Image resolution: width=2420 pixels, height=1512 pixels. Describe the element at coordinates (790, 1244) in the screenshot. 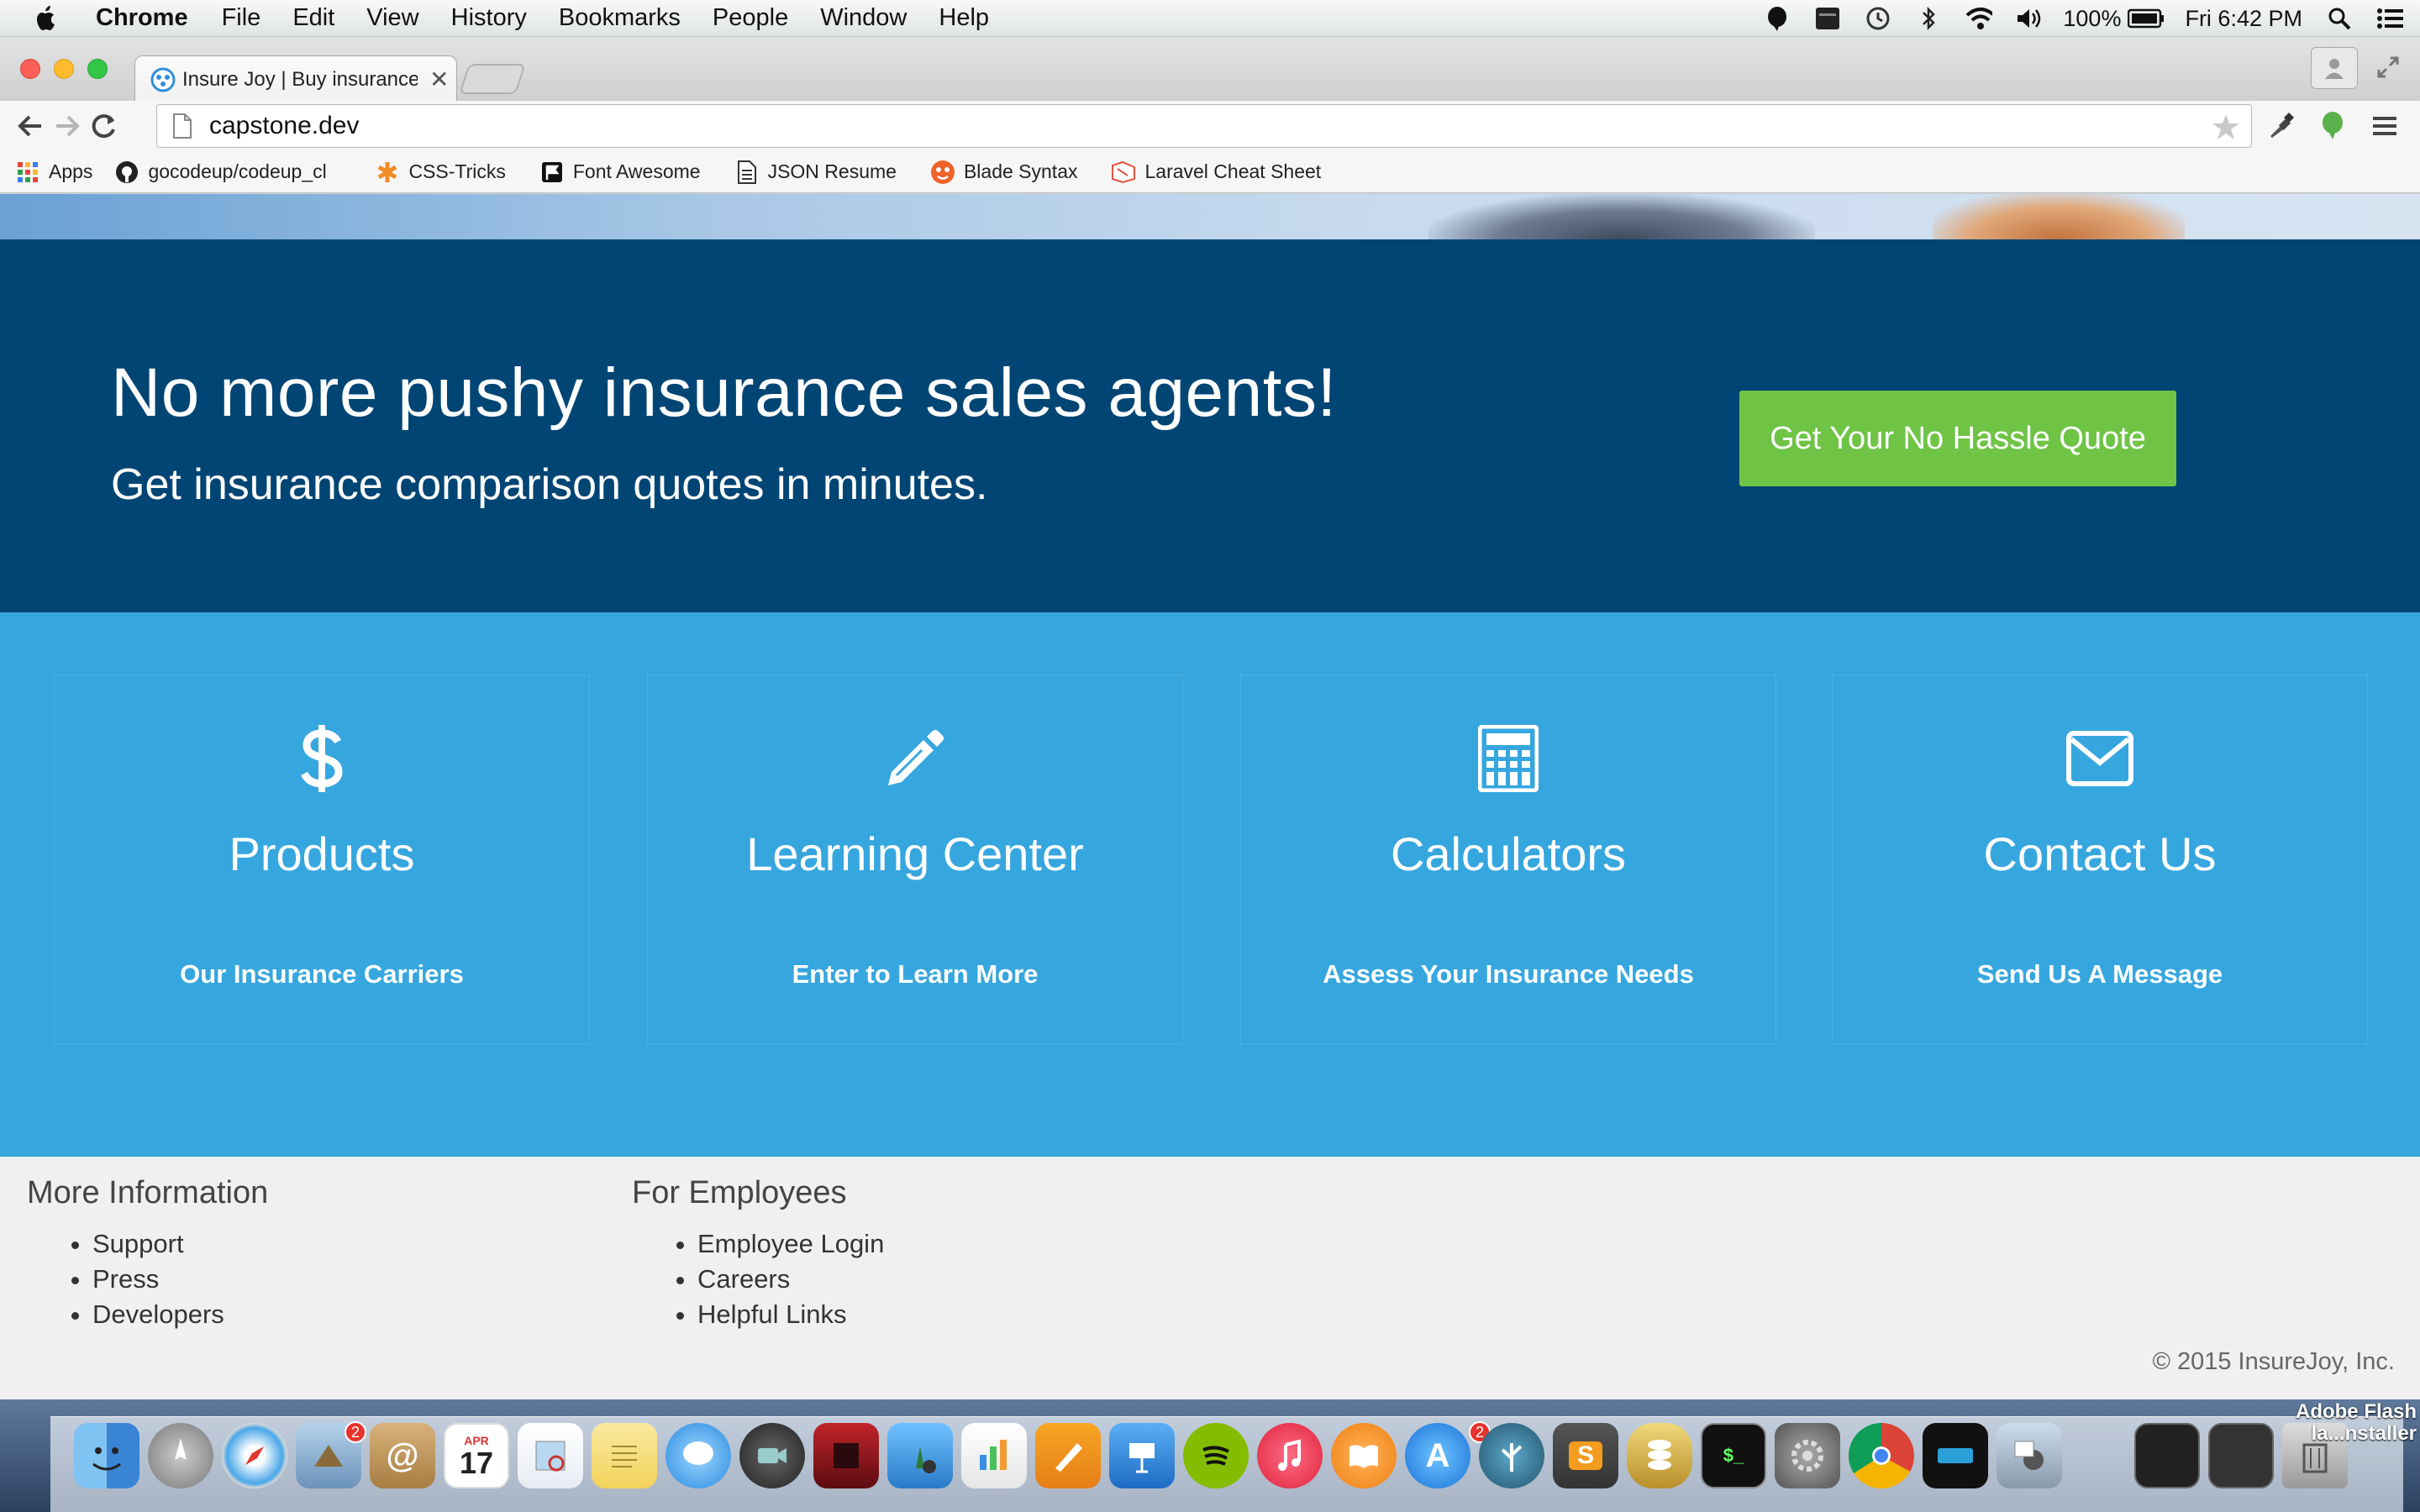

I see `footer-link-employee-login: Employee Login` at that location.